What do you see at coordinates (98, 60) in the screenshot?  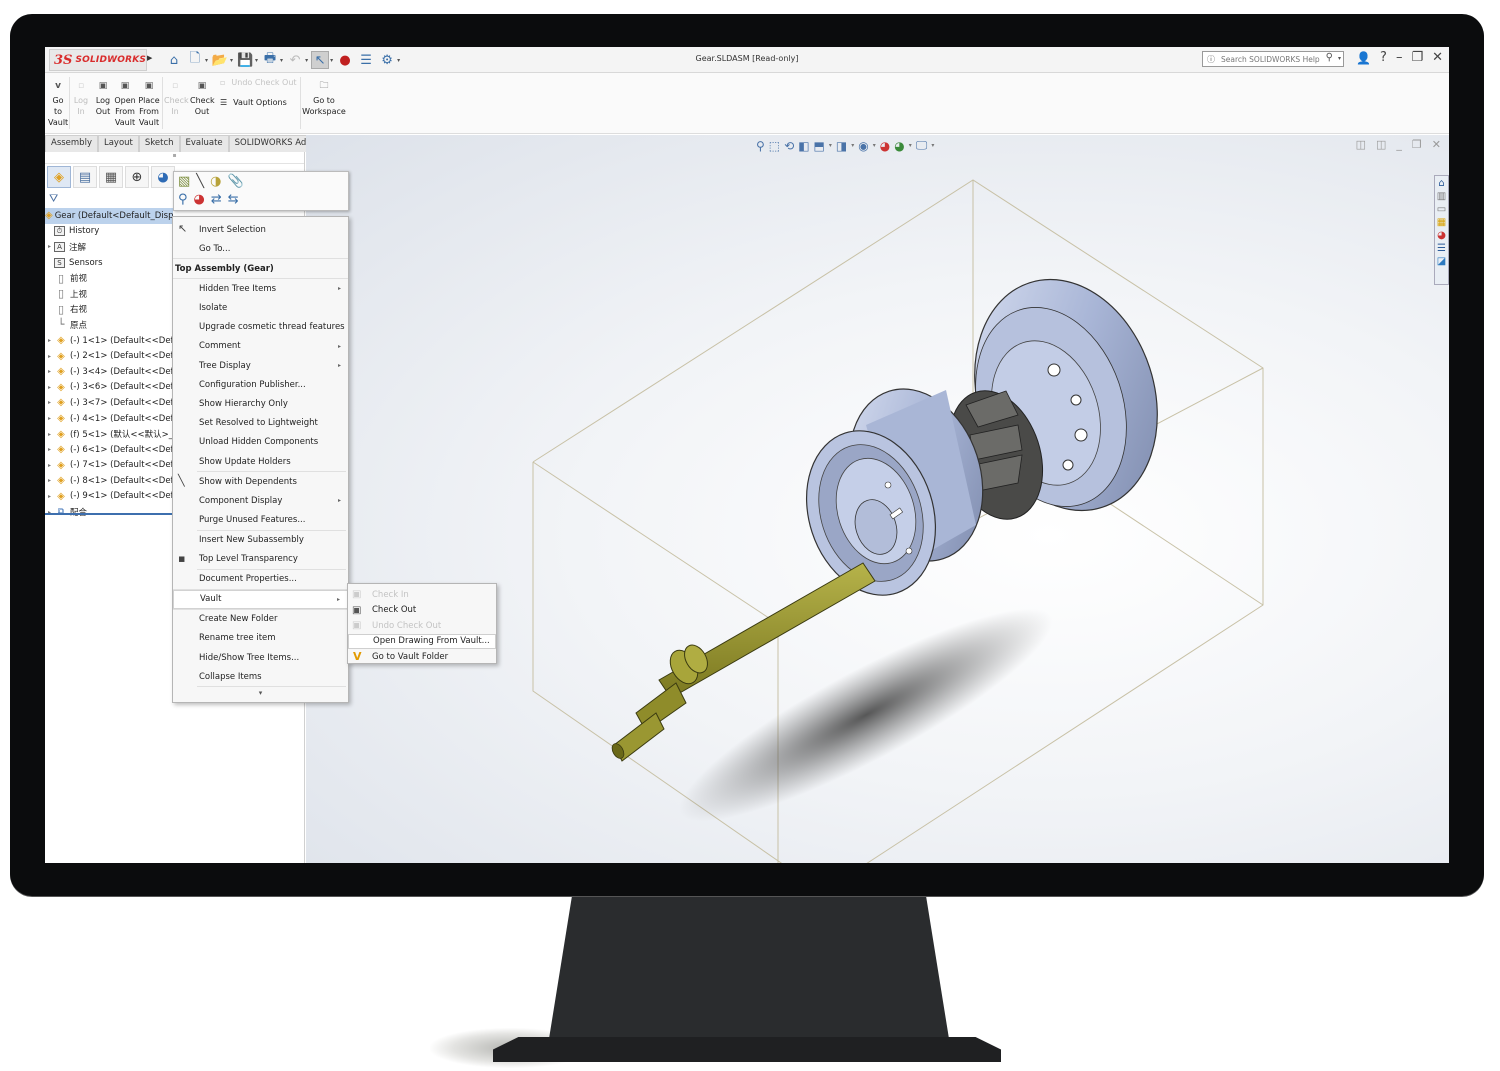 I see `solidworks-logo: 3S SOLIDWORKS` at bounding box center [98, 60].